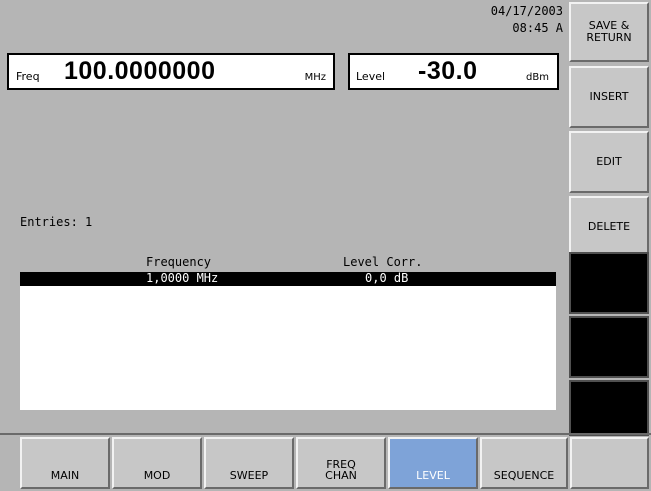 This screenshot has height=491, width=651. Describe the element at coordinates (383, 262) in the screenshot. I see `column-header-level-corr: Level Corr.` at that location.